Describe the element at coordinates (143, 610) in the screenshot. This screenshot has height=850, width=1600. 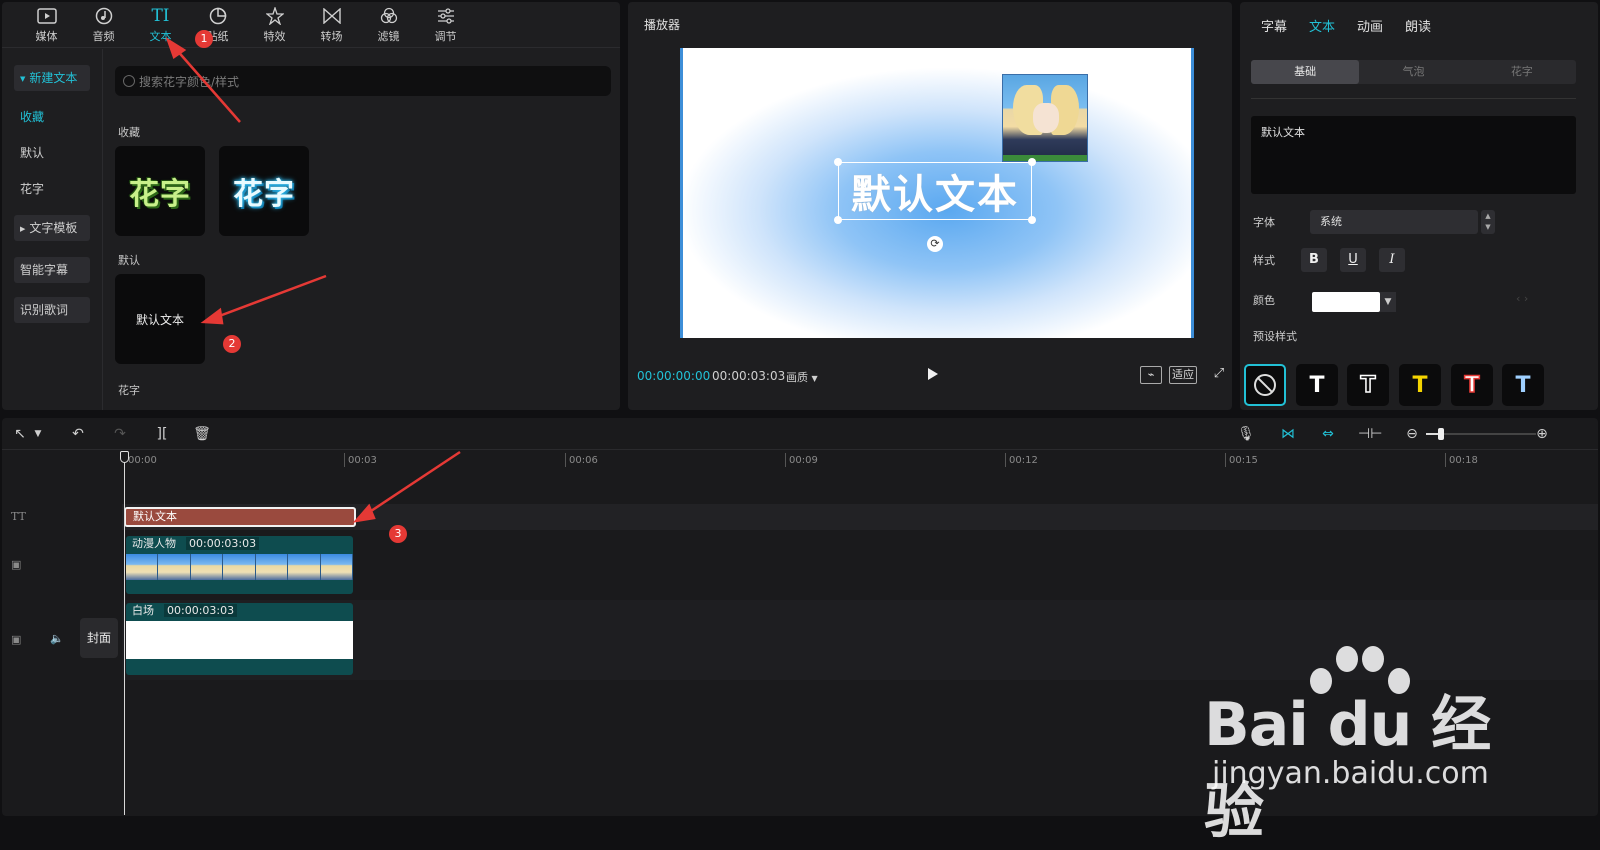
I see `clip-name: 白场` at that location.